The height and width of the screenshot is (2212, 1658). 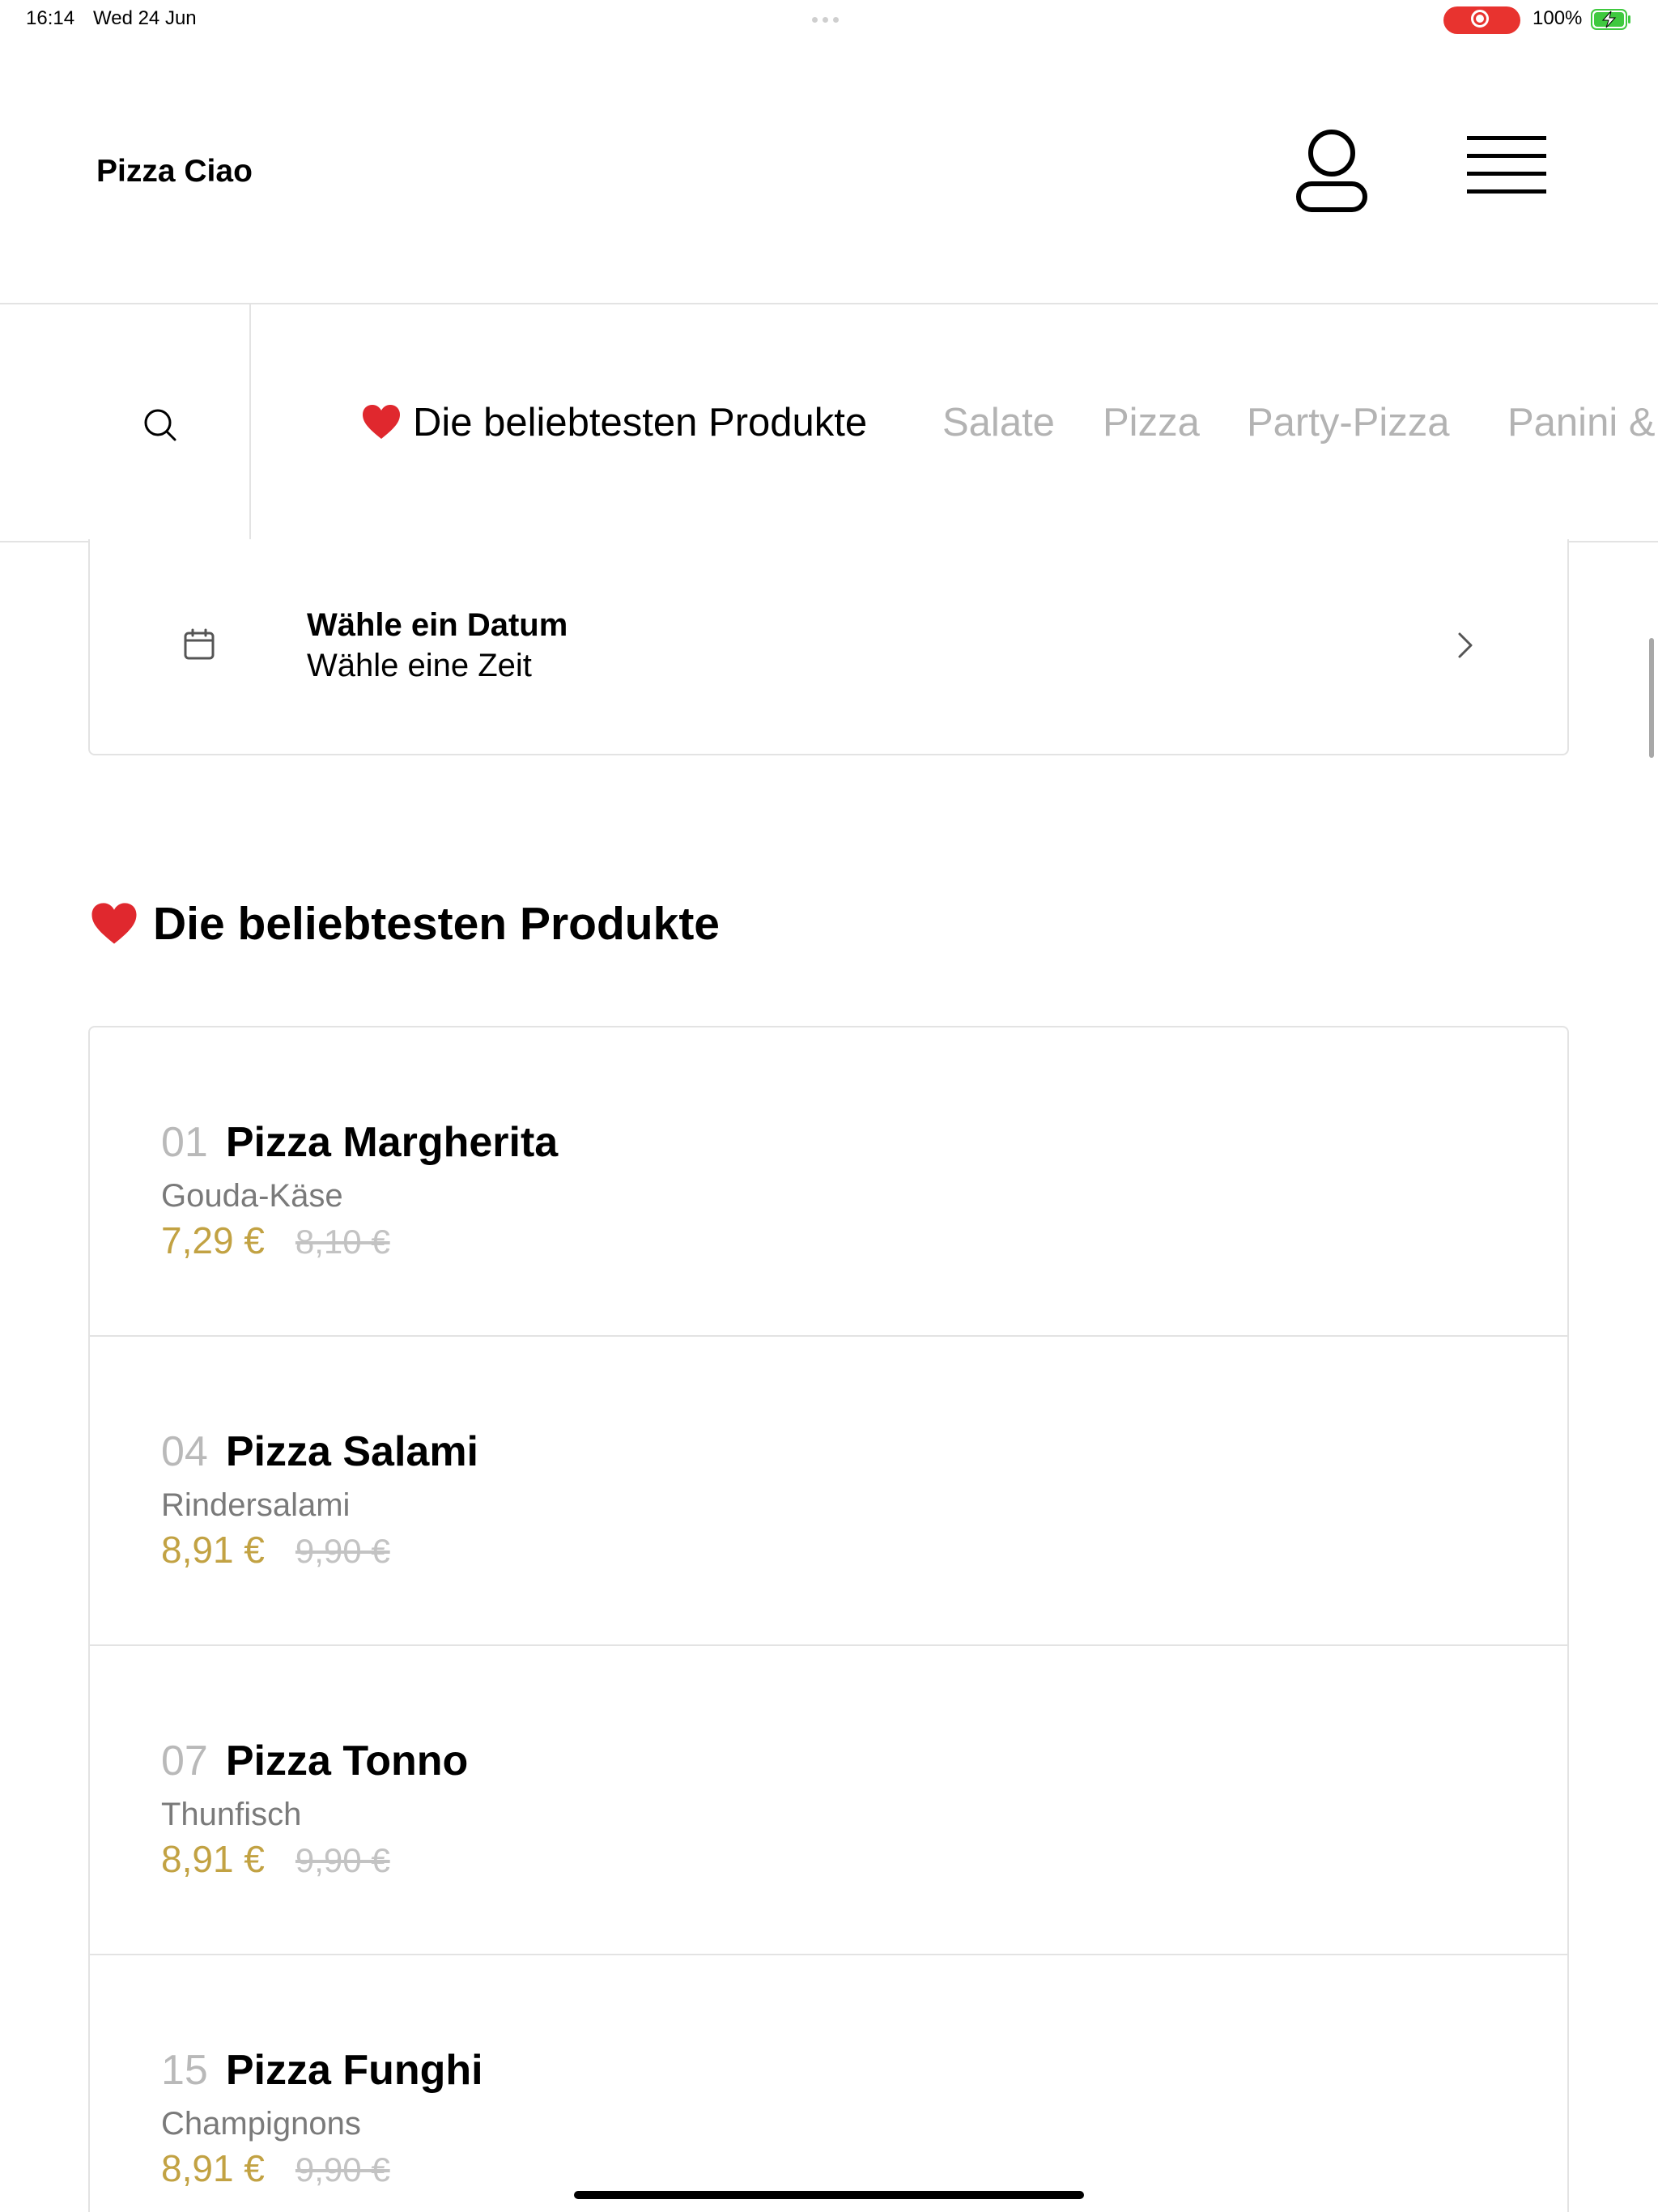 What do you see at coordinates (392, 1143) in the screenshot?
I see `product-name: Pizza Margherita` at bounding box center [392, 1143].